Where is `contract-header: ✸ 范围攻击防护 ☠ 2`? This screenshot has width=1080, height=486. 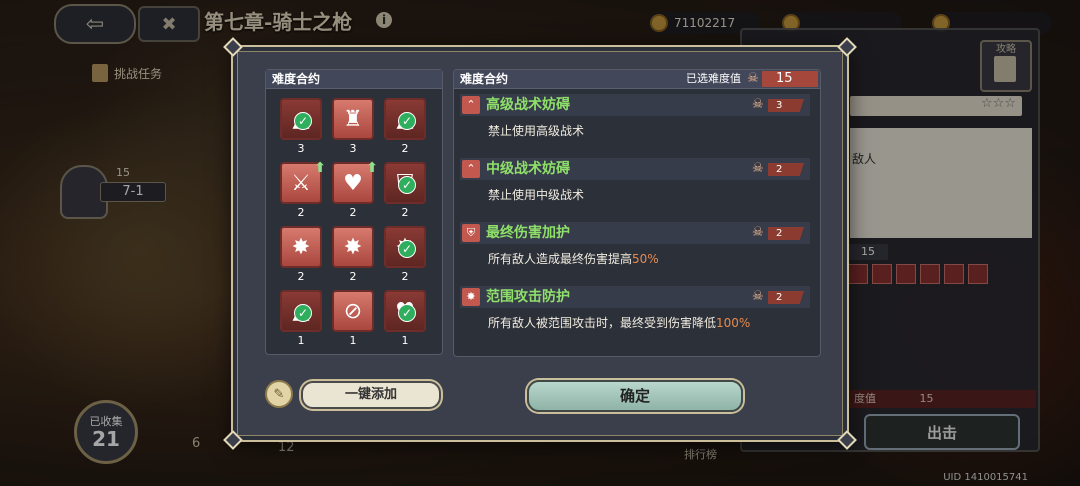 contract-header: ✸ 范围攻击防护 ☠ 2 is located at coordinates (635, 297).